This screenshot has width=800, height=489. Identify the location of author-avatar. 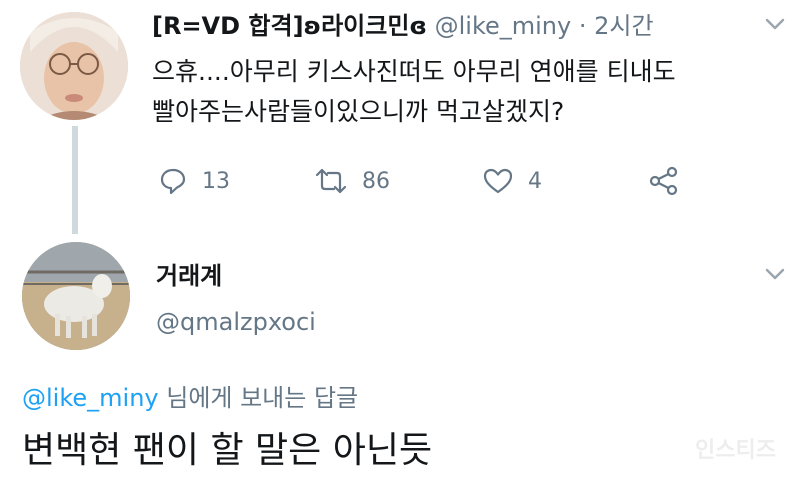
(74, 66).